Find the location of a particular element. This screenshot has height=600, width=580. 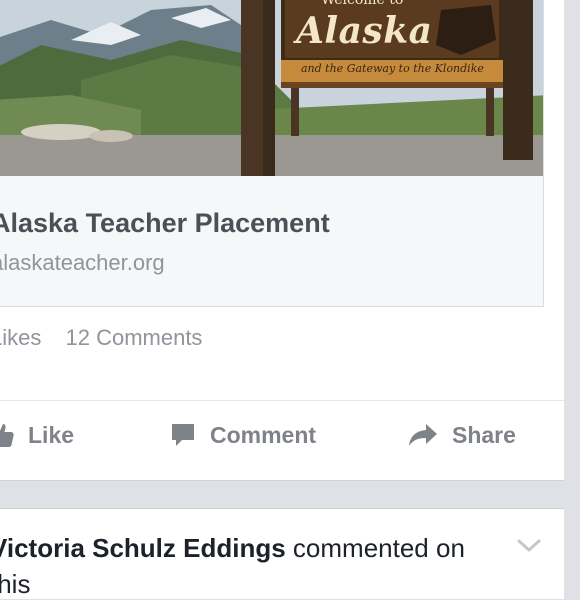

story-header-continued: this is located at coordinates (15, 584).